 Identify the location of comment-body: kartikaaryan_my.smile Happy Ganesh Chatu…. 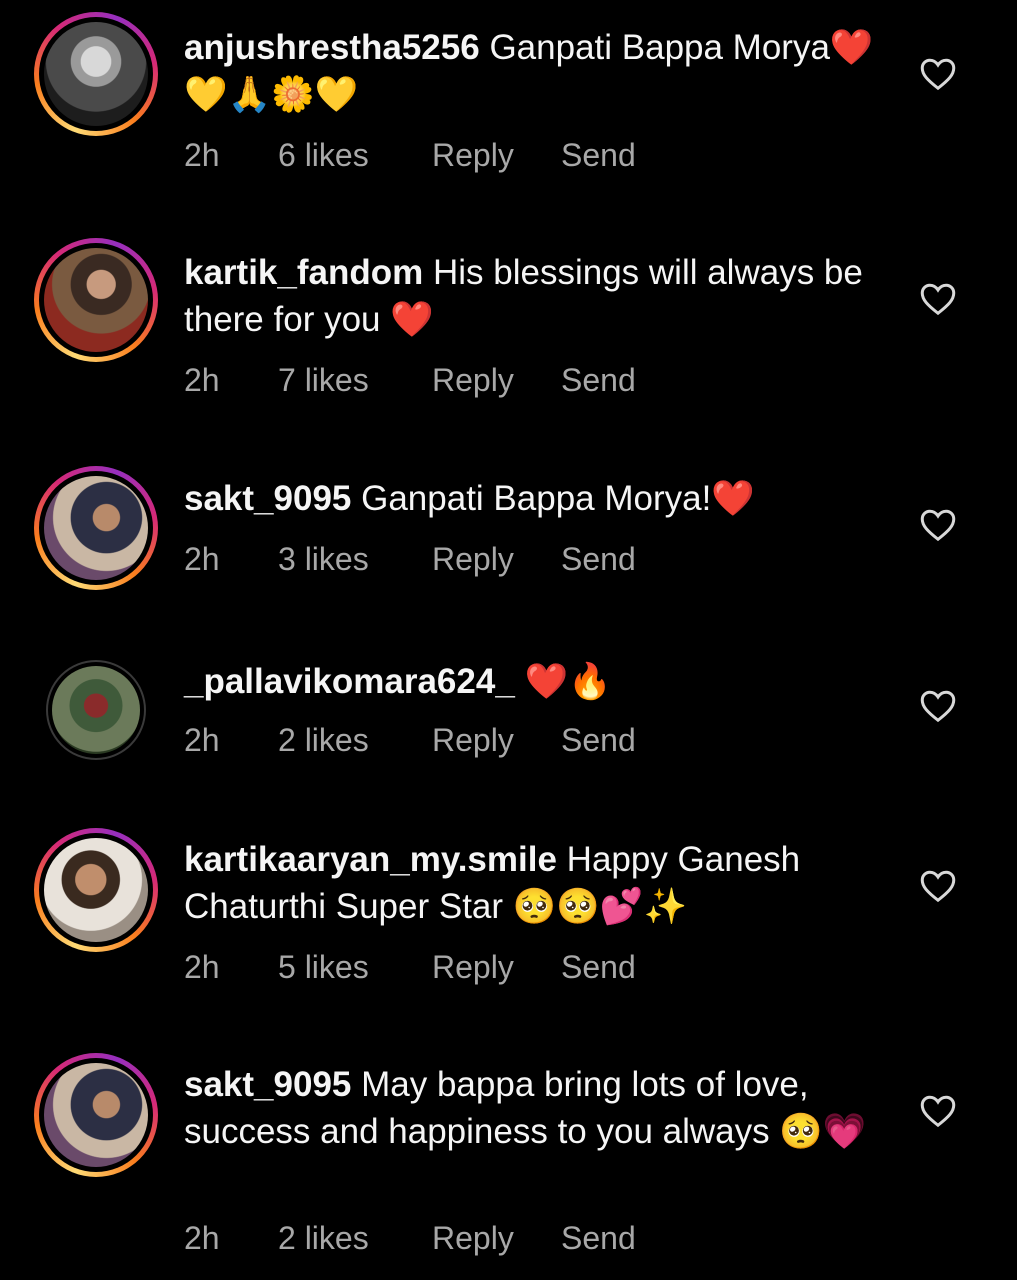
(534, 883).